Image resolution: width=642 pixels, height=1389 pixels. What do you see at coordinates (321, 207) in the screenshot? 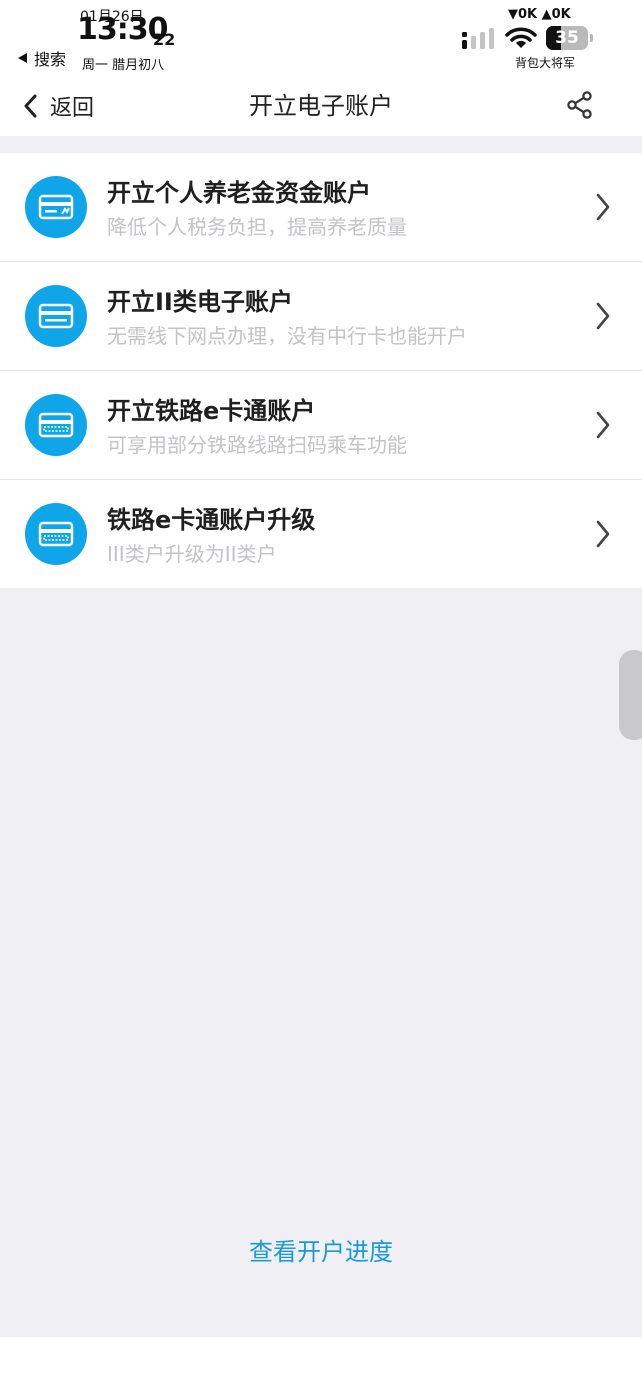
I see `list-item-pension-account: 开立个人养老金资金账户 降低个人税务负担，提高养老质量` at bounding box center [321, 207].